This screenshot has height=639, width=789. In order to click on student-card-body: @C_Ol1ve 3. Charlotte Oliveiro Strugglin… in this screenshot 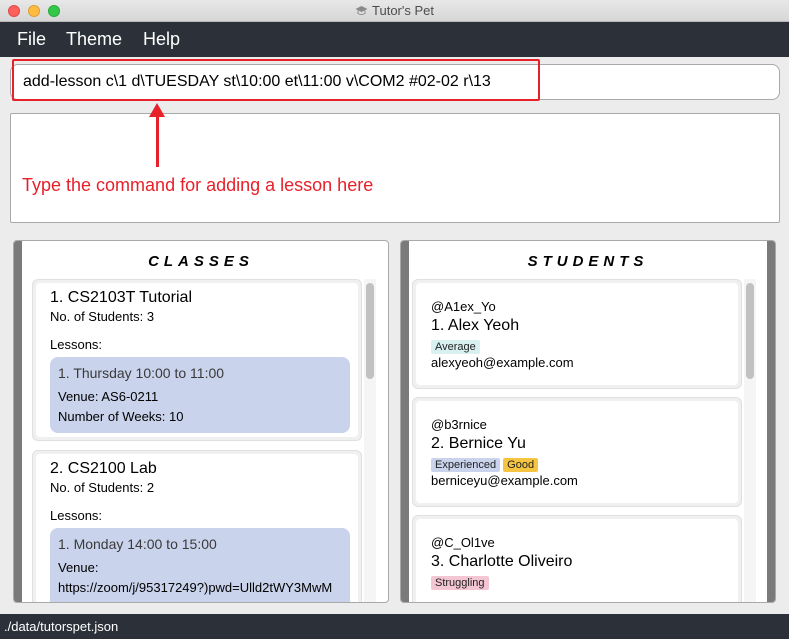, I will do `click(577, 560)`.